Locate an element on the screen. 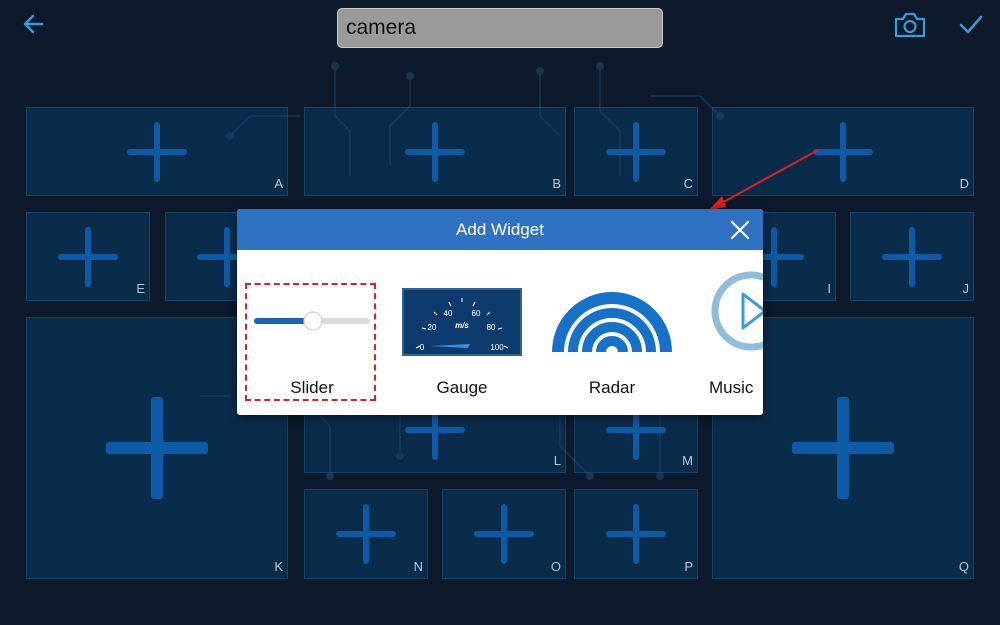 The height and width of the screenshot is (625, 1000). slot-label: B is located at coordinates (556, 183).